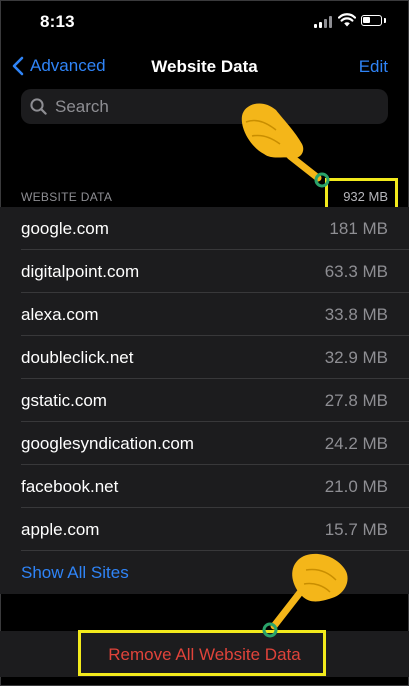  I want to click on page-title: Website Data, so click(204, 66).